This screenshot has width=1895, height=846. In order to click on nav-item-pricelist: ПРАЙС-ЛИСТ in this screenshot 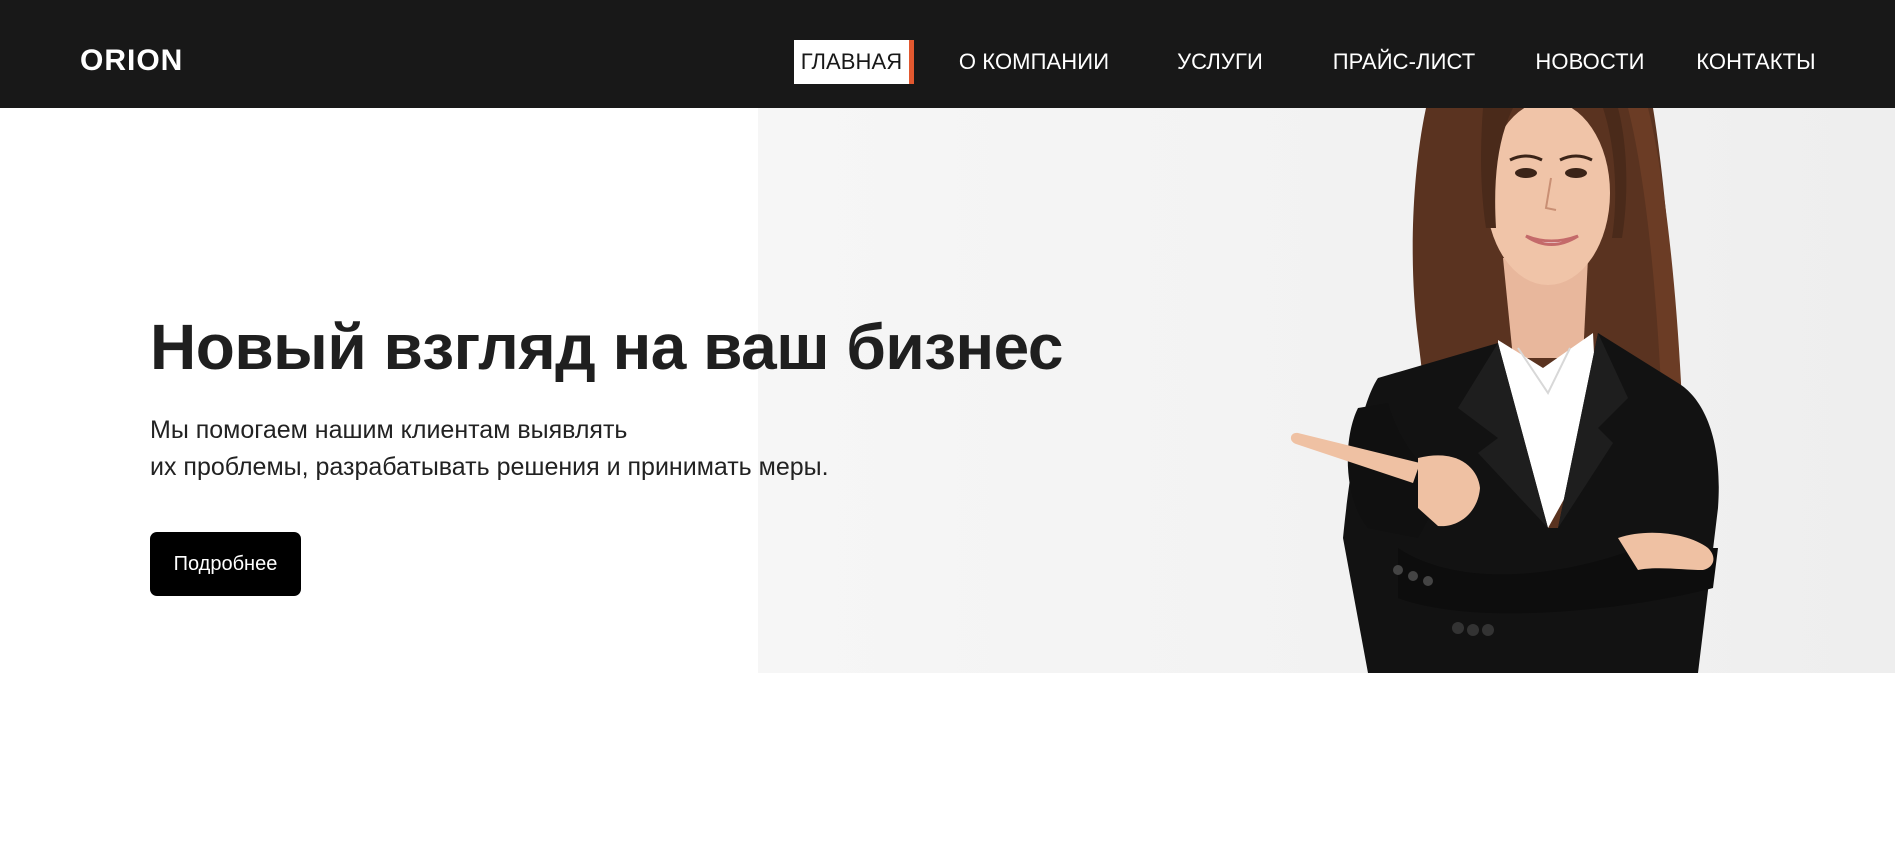, I will do `click(1404, 62)`.